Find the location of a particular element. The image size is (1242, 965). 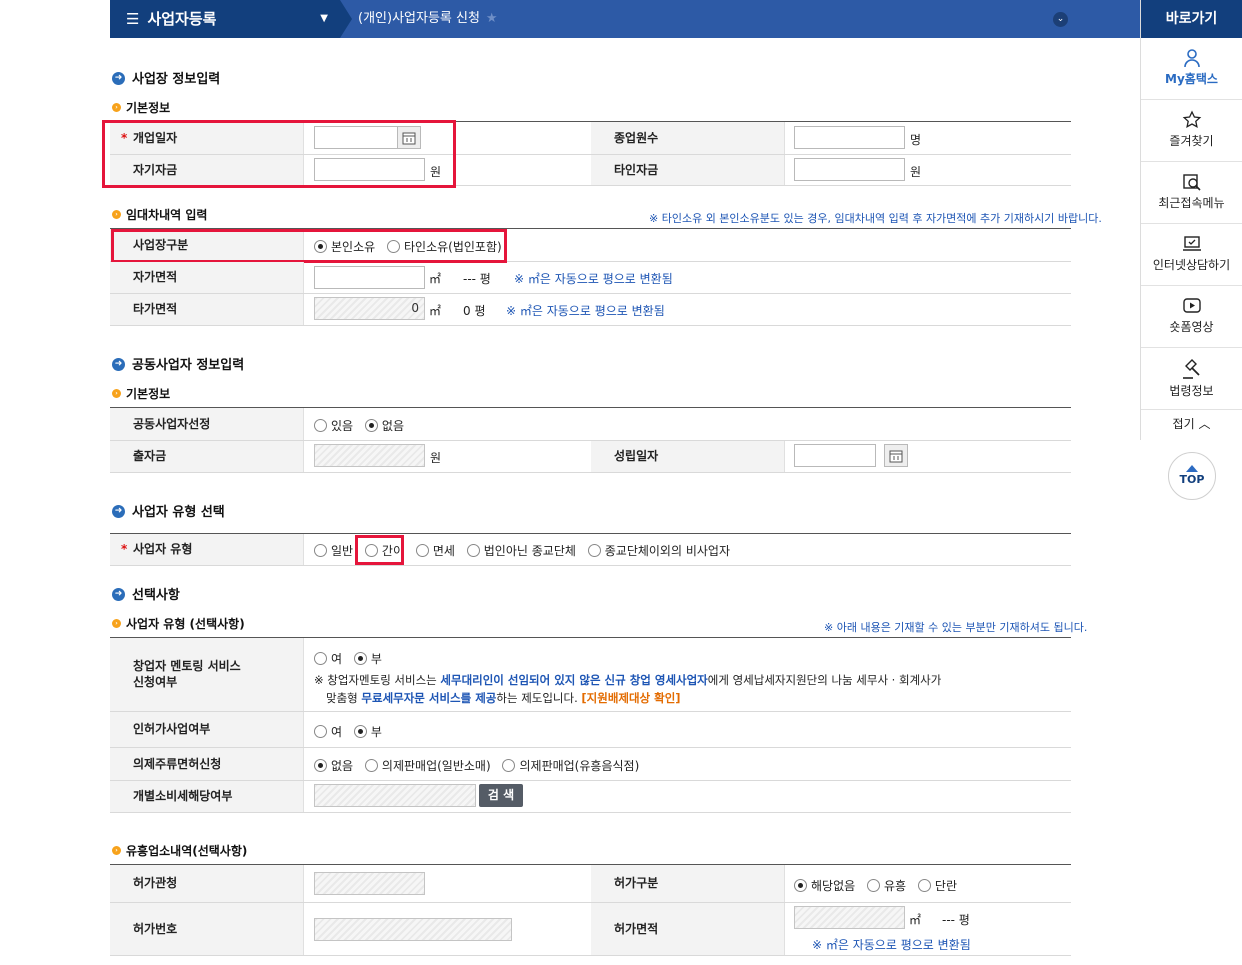

star-icon is located at coordinates (1191, 119).